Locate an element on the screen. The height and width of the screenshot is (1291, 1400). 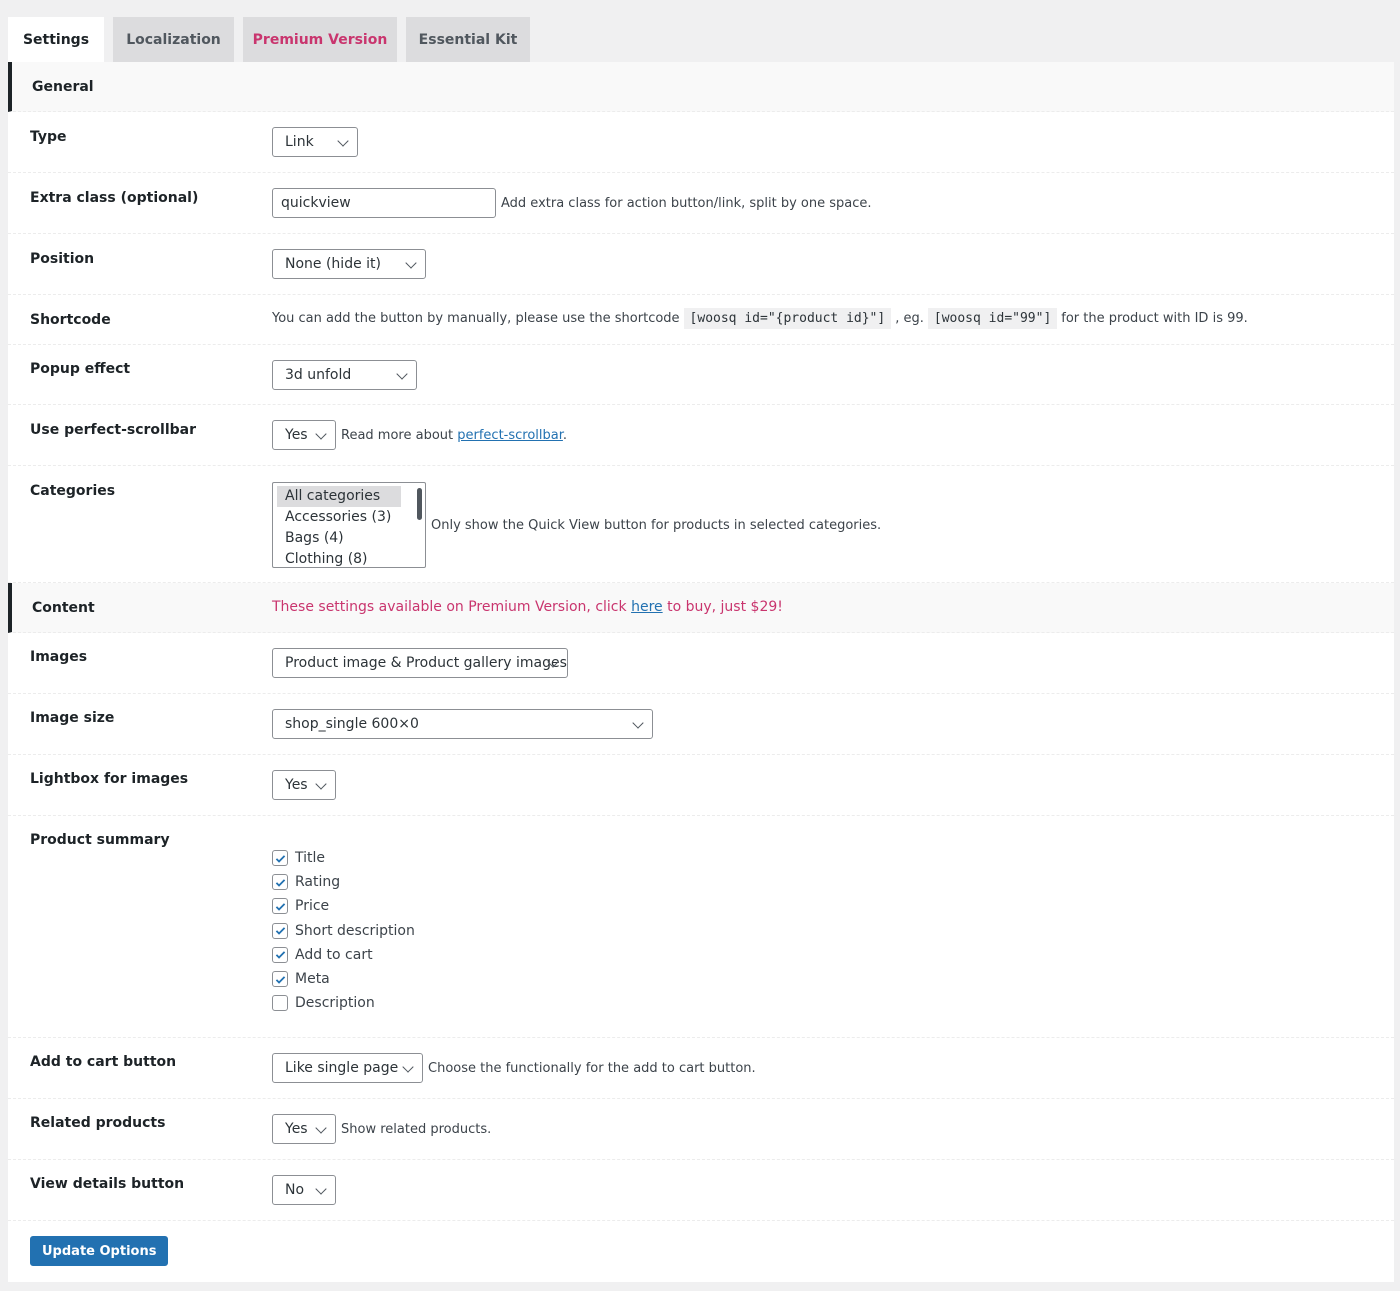
position-select: None (hide it) is located at coordinates (349, 264).